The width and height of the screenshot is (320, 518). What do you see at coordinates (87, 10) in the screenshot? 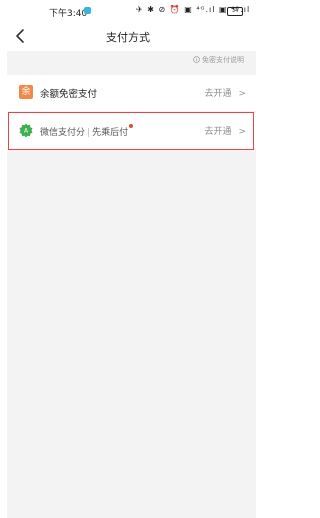
I see `notification-icon` at bounding box center [87, 10].